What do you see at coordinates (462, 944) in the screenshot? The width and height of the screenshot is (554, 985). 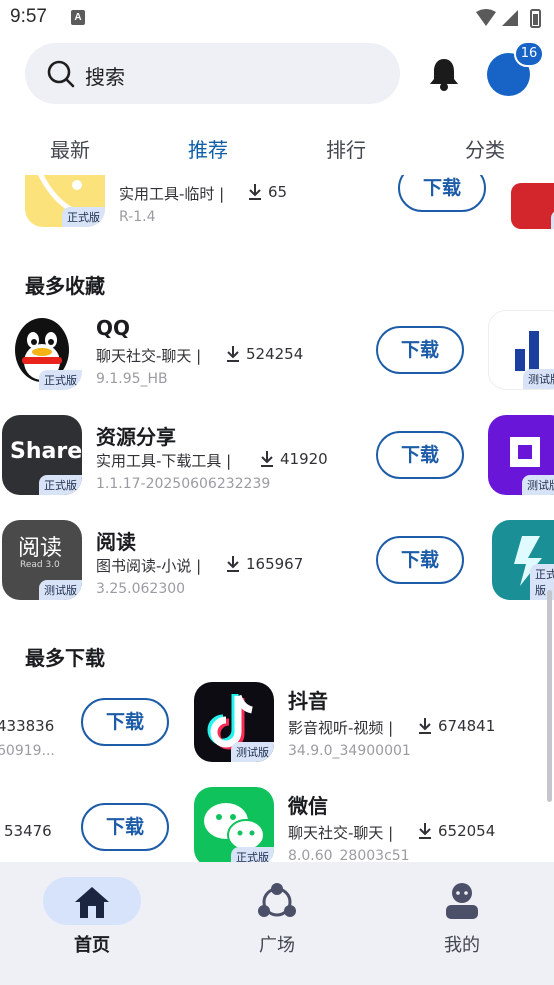 I see `nav-item-profile: 我的` at bounding box center [462, 944].